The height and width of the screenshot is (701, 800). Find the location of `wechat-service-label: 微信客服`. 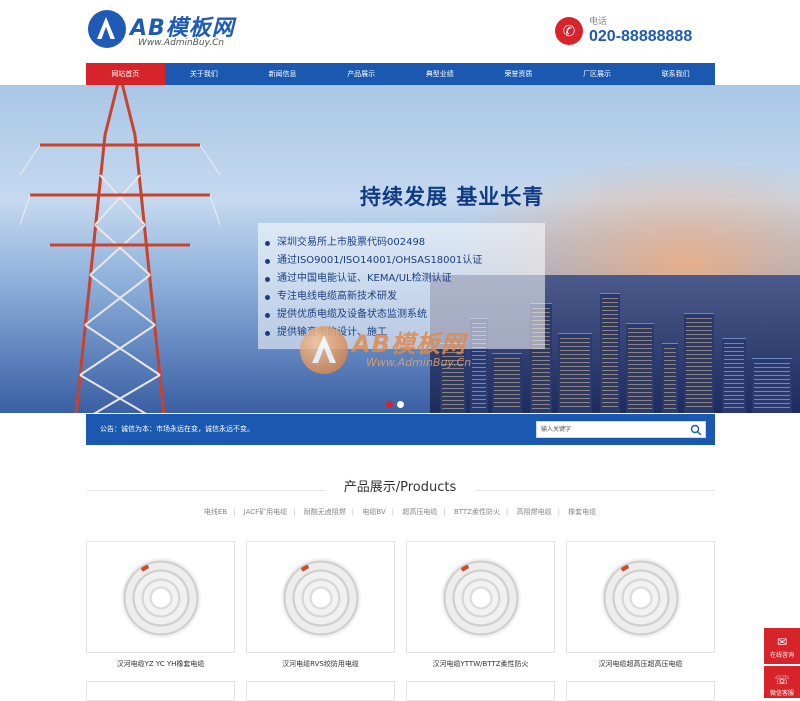

wechat-service-label: 微信客服 is located at coordinates (781, 693).